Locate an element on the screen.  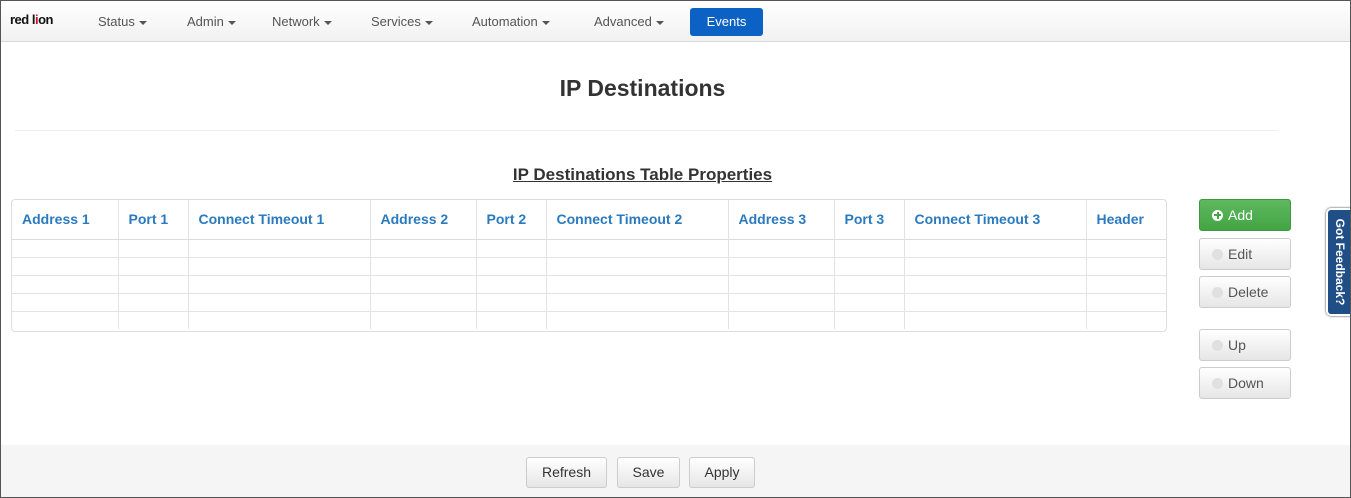
arrow-up-circle-icon is located at coordinates (1217, 345).